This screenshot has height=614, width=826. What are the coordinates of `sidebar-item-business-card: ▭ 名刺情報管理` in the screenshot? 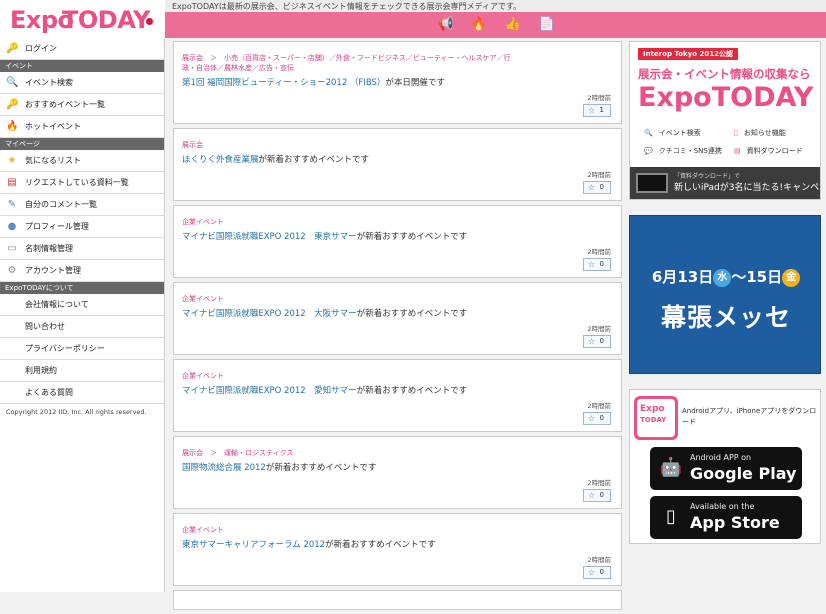 It's located at (82, 249).